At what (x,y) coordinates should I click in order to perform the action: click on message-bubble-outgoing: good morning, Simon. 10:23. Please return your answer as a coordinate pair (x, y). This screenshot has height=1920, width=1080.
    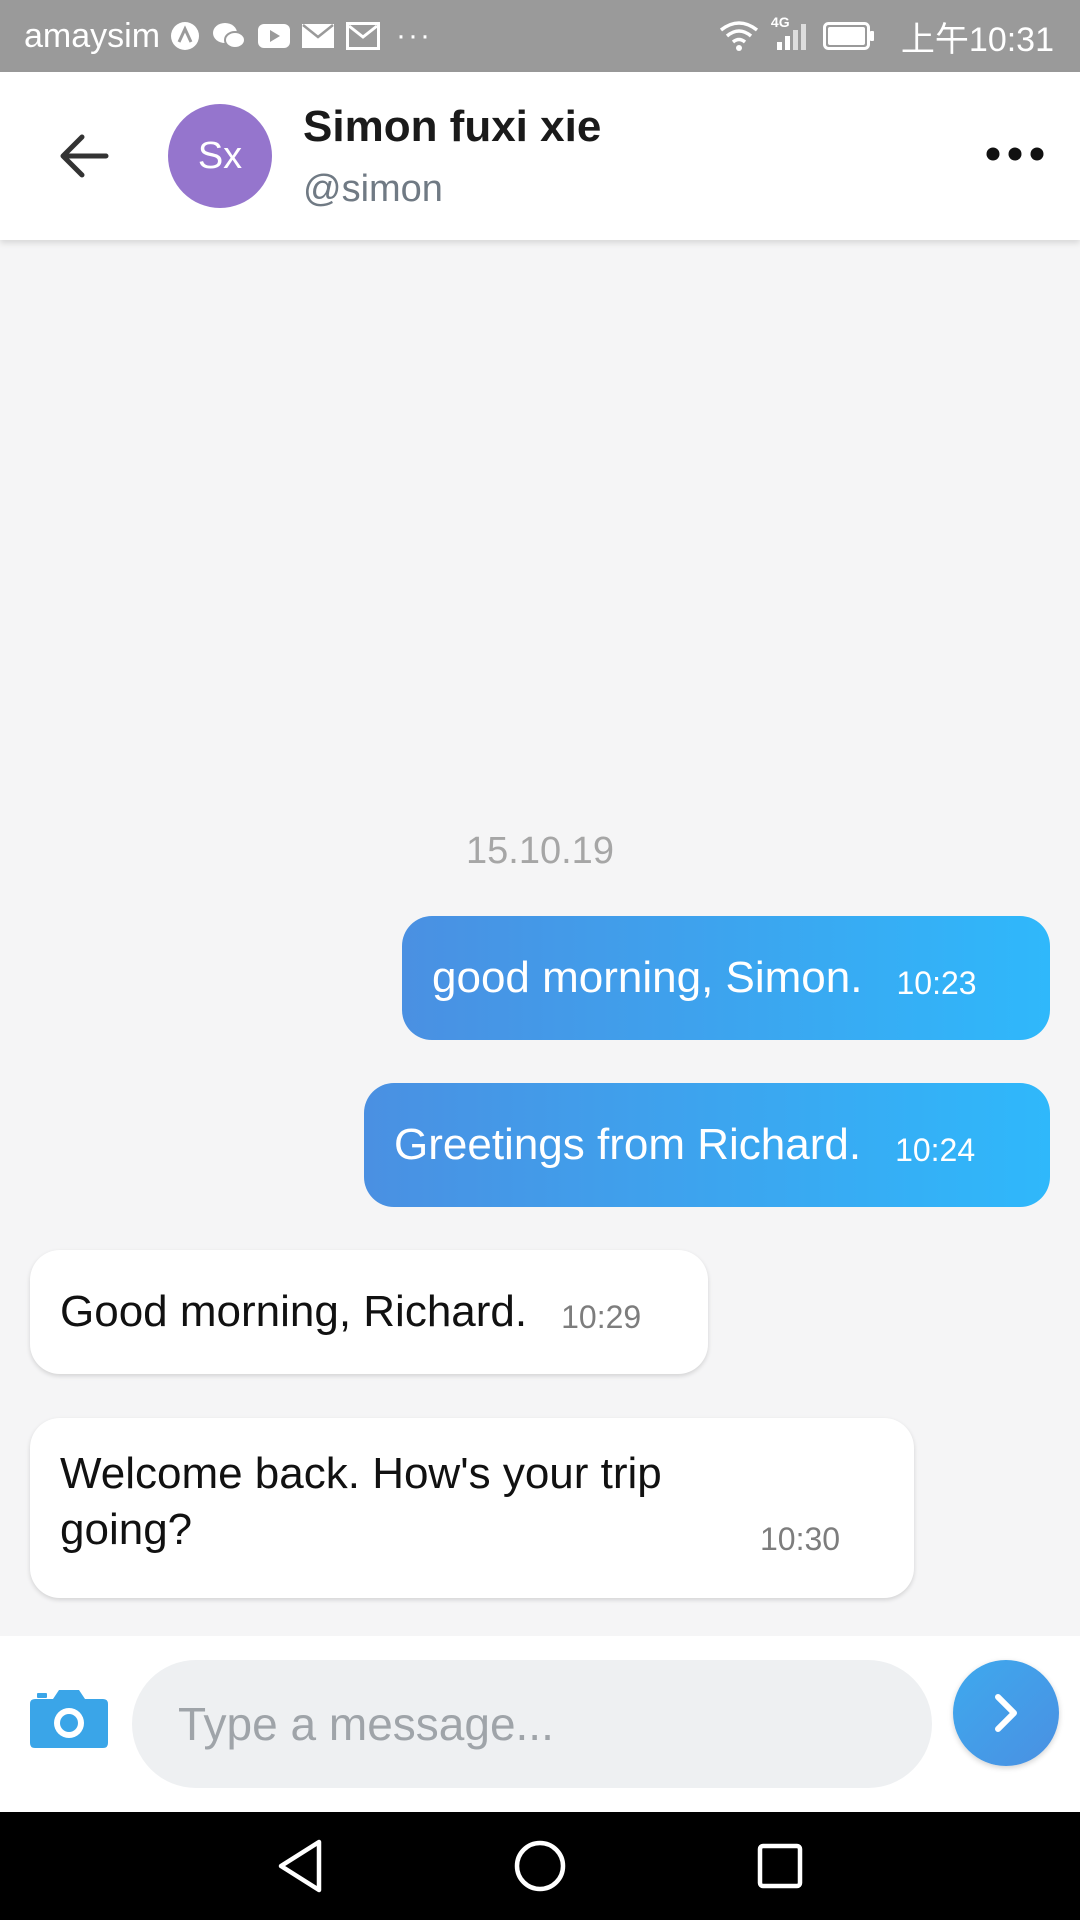
    Looking at the image, I should click on (726, 978).